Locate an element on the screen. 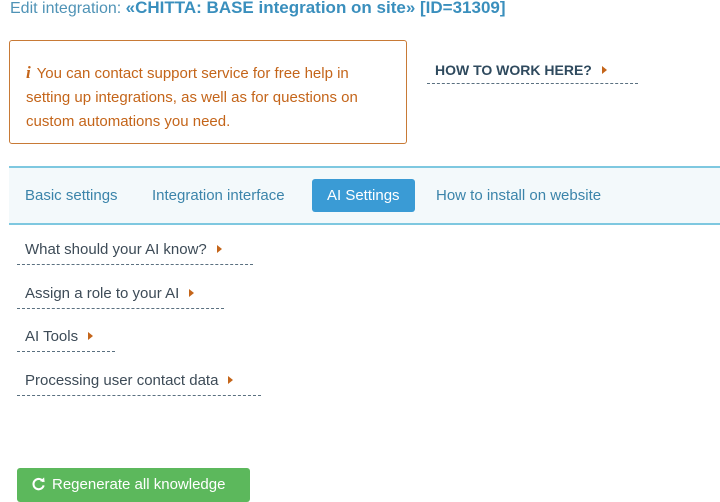 Image resolution: width=720 pixels, height=502 pixels. regenerate-label: Regenerate all knowledge is located at coordinates (139, 484).